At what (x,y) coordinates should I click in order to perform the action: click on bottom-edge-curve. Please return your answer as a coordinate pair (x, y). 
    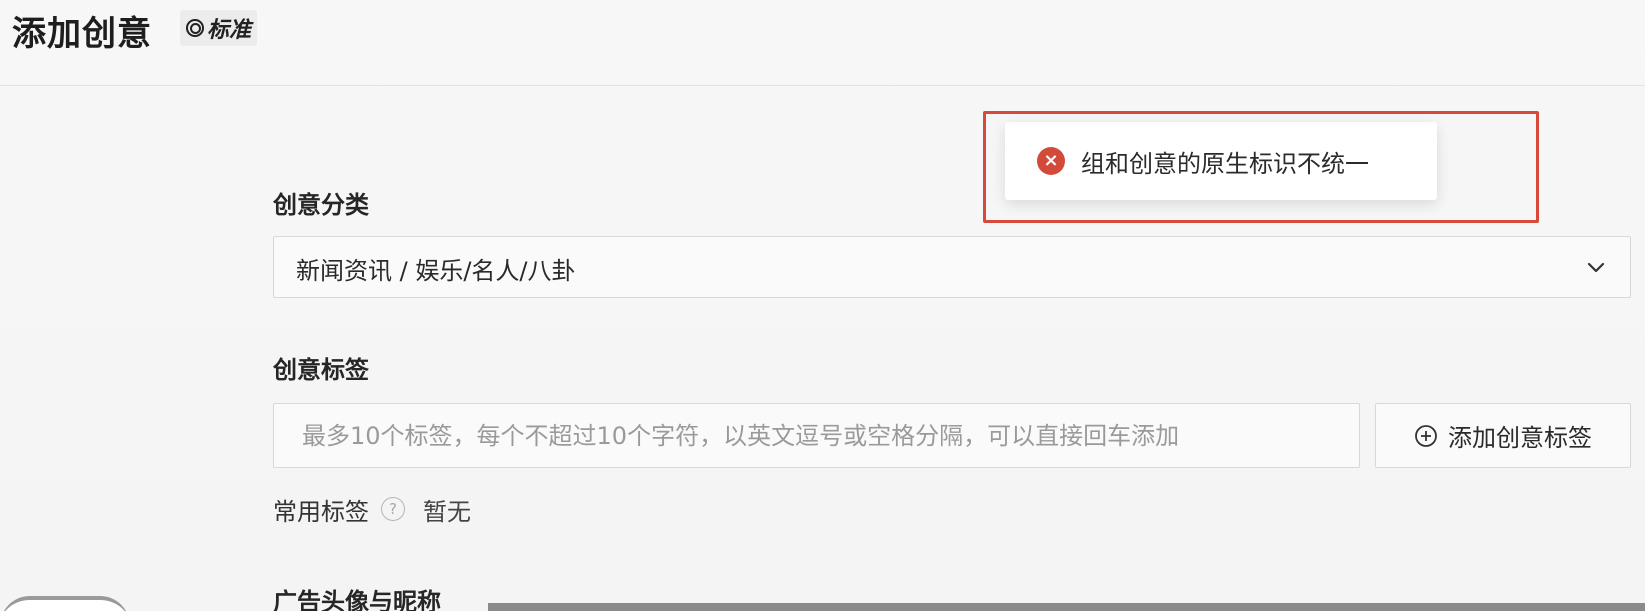
    Looking at the image, I should click on (65, 603).